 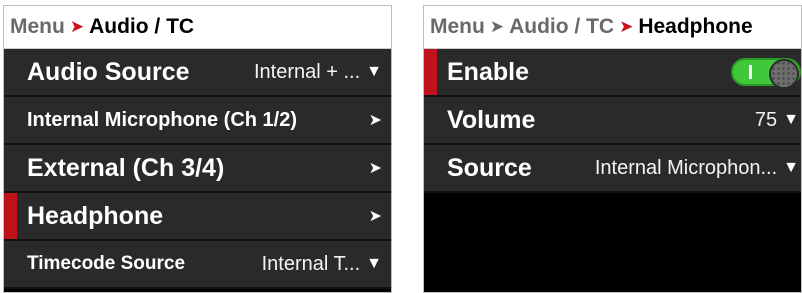 What do you see at coordinates (695, 26) in the screenshot?
I see `breadcrumb-current: Headphone` at bounding box center [695, 26].